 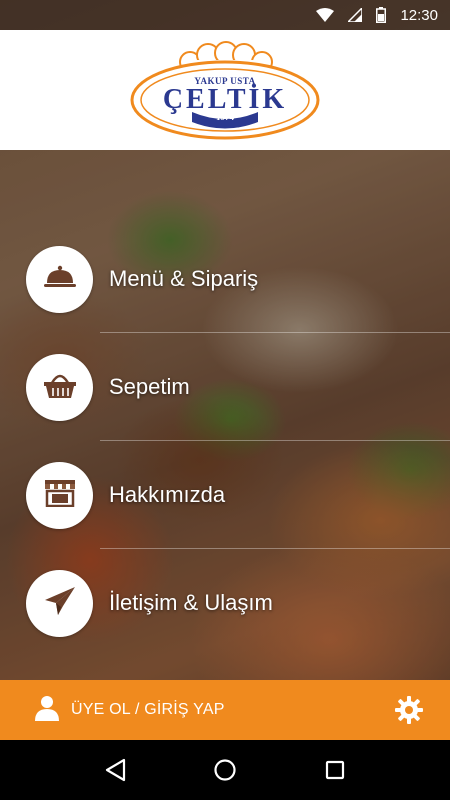 I want to click on user-icon, so click(x=47, y=710).